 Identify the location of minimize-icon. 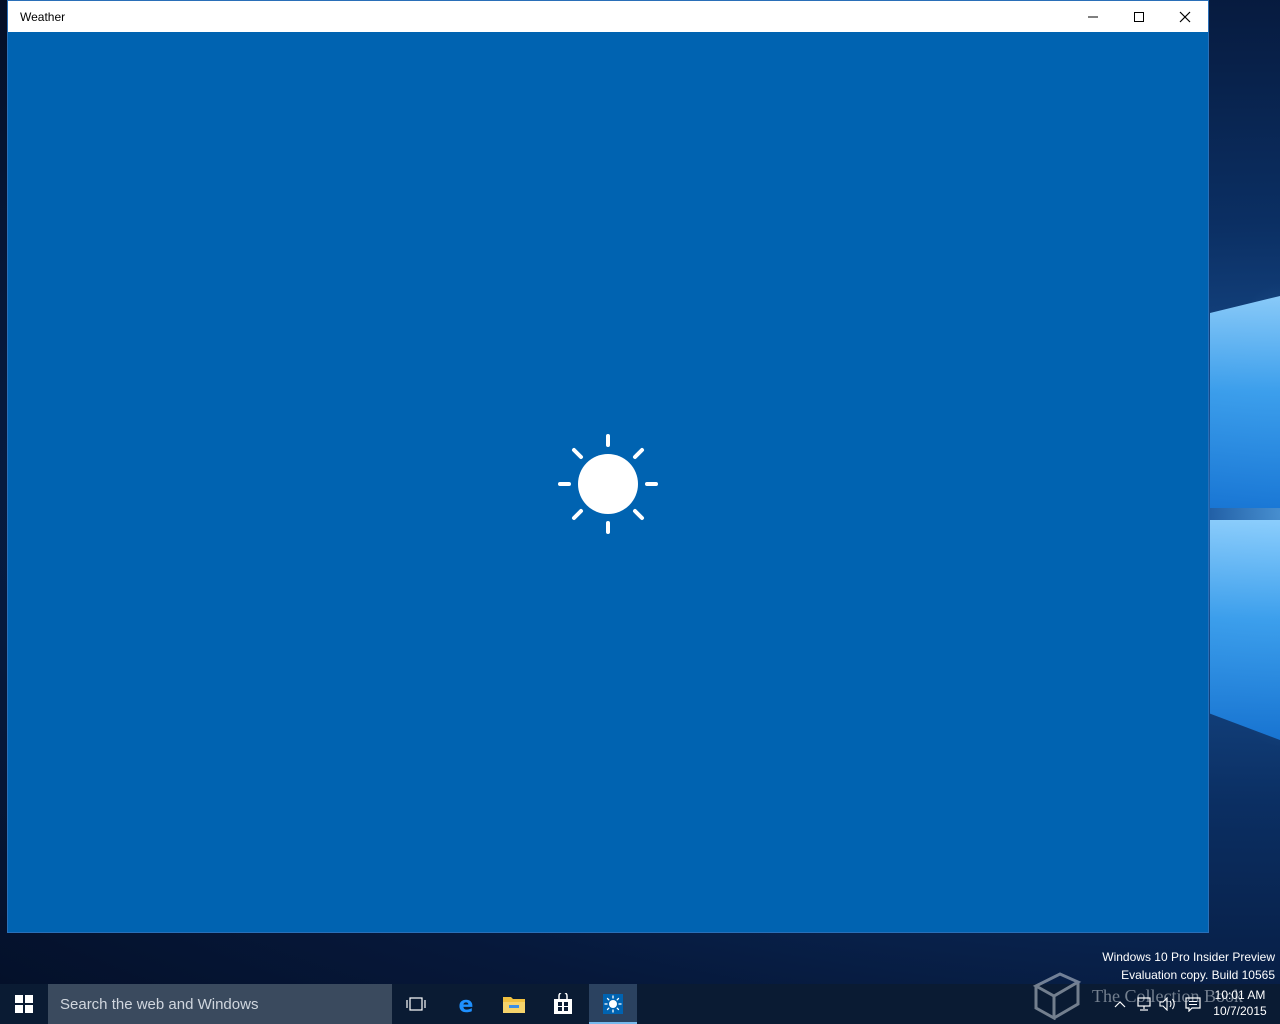
(1093, 16).